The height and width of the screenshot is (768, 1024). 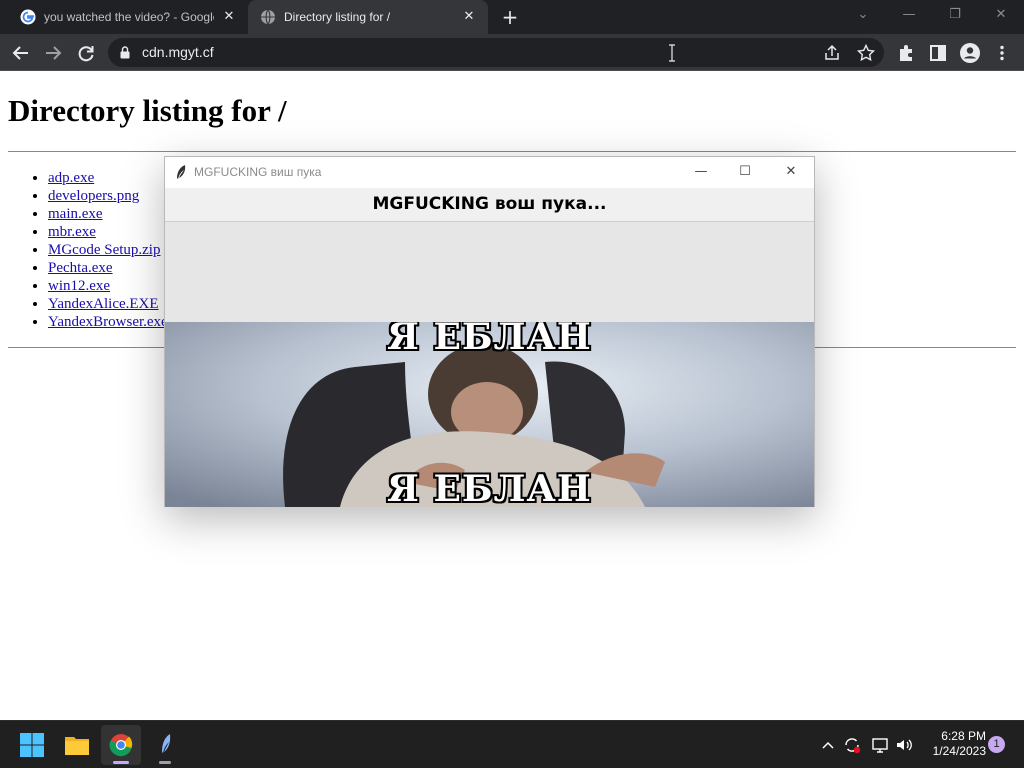 I want to click on file-link: YandexAlice.EXE, so click(x=103, y=304).